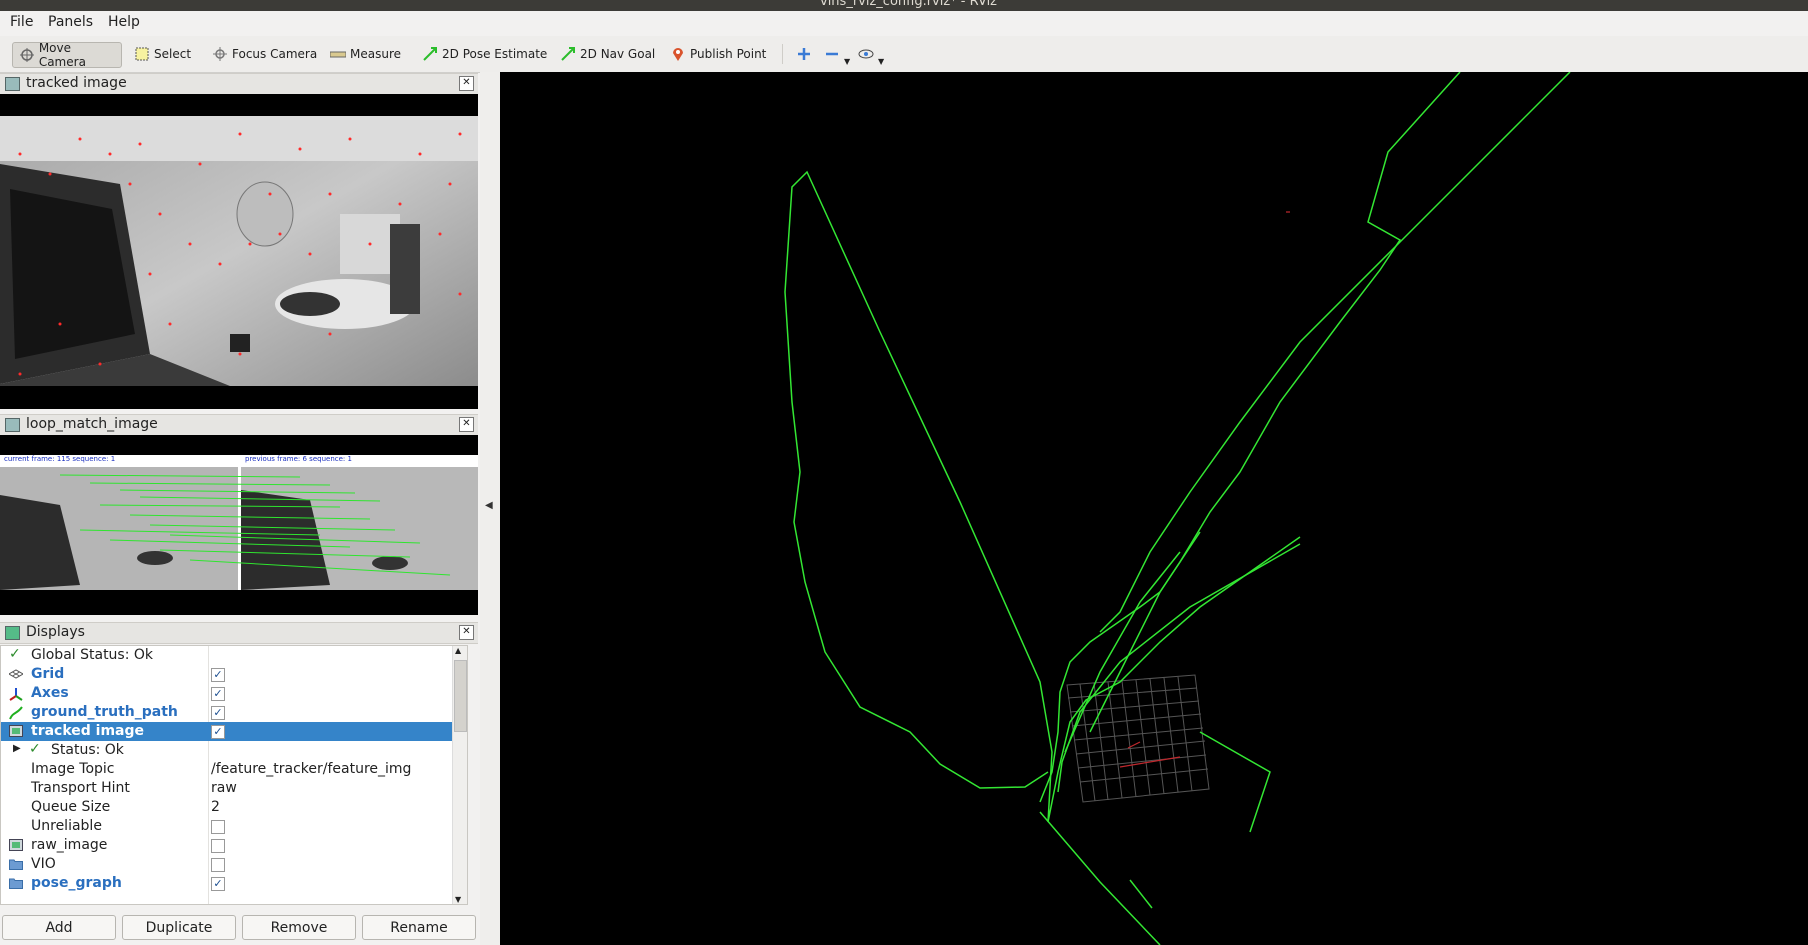 Image resolution: width=1808 pixels, height=945 pixels. Describe the element at coordinates (233, 864) in the screenshot. I see `tree-row-vio: VIO` at that location.